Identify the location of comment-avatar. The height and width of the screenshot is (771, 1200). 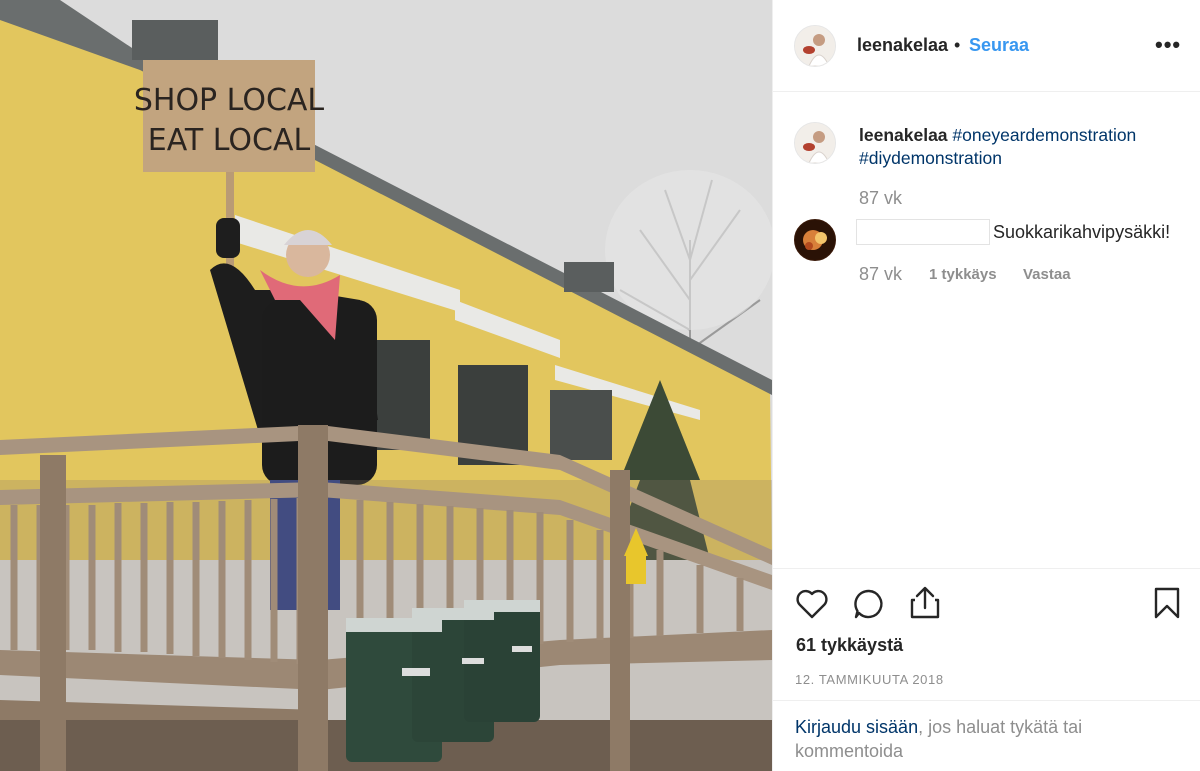
(815, 240).